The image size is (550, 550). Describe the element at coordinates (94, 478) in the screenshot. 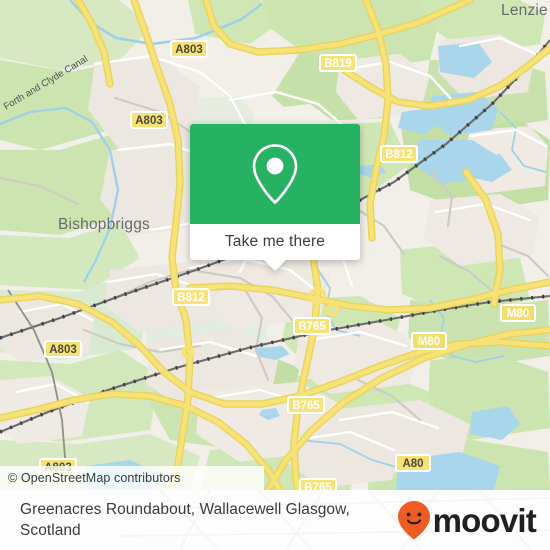

I see `osm-attribution-text: © OpenStreetMap contributors` at that location.